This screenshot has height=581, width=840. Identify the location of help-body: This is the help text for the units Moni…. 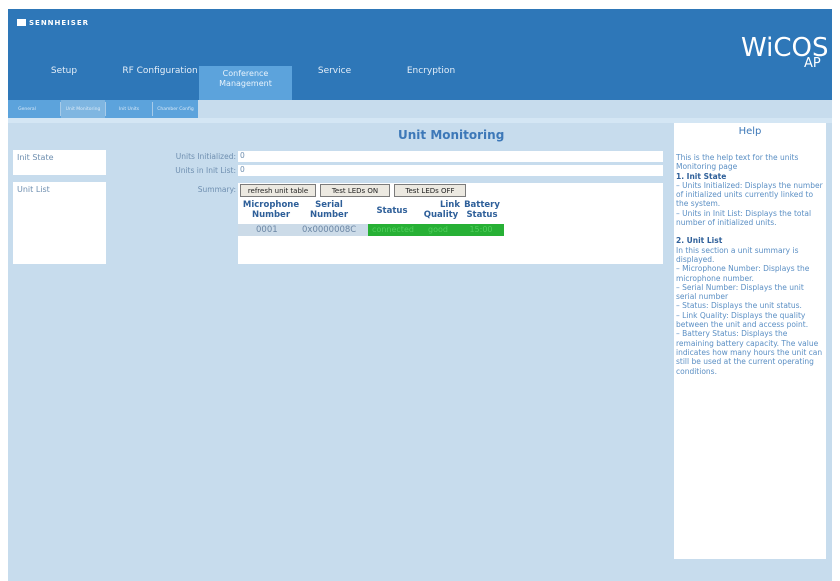
(751, 264).